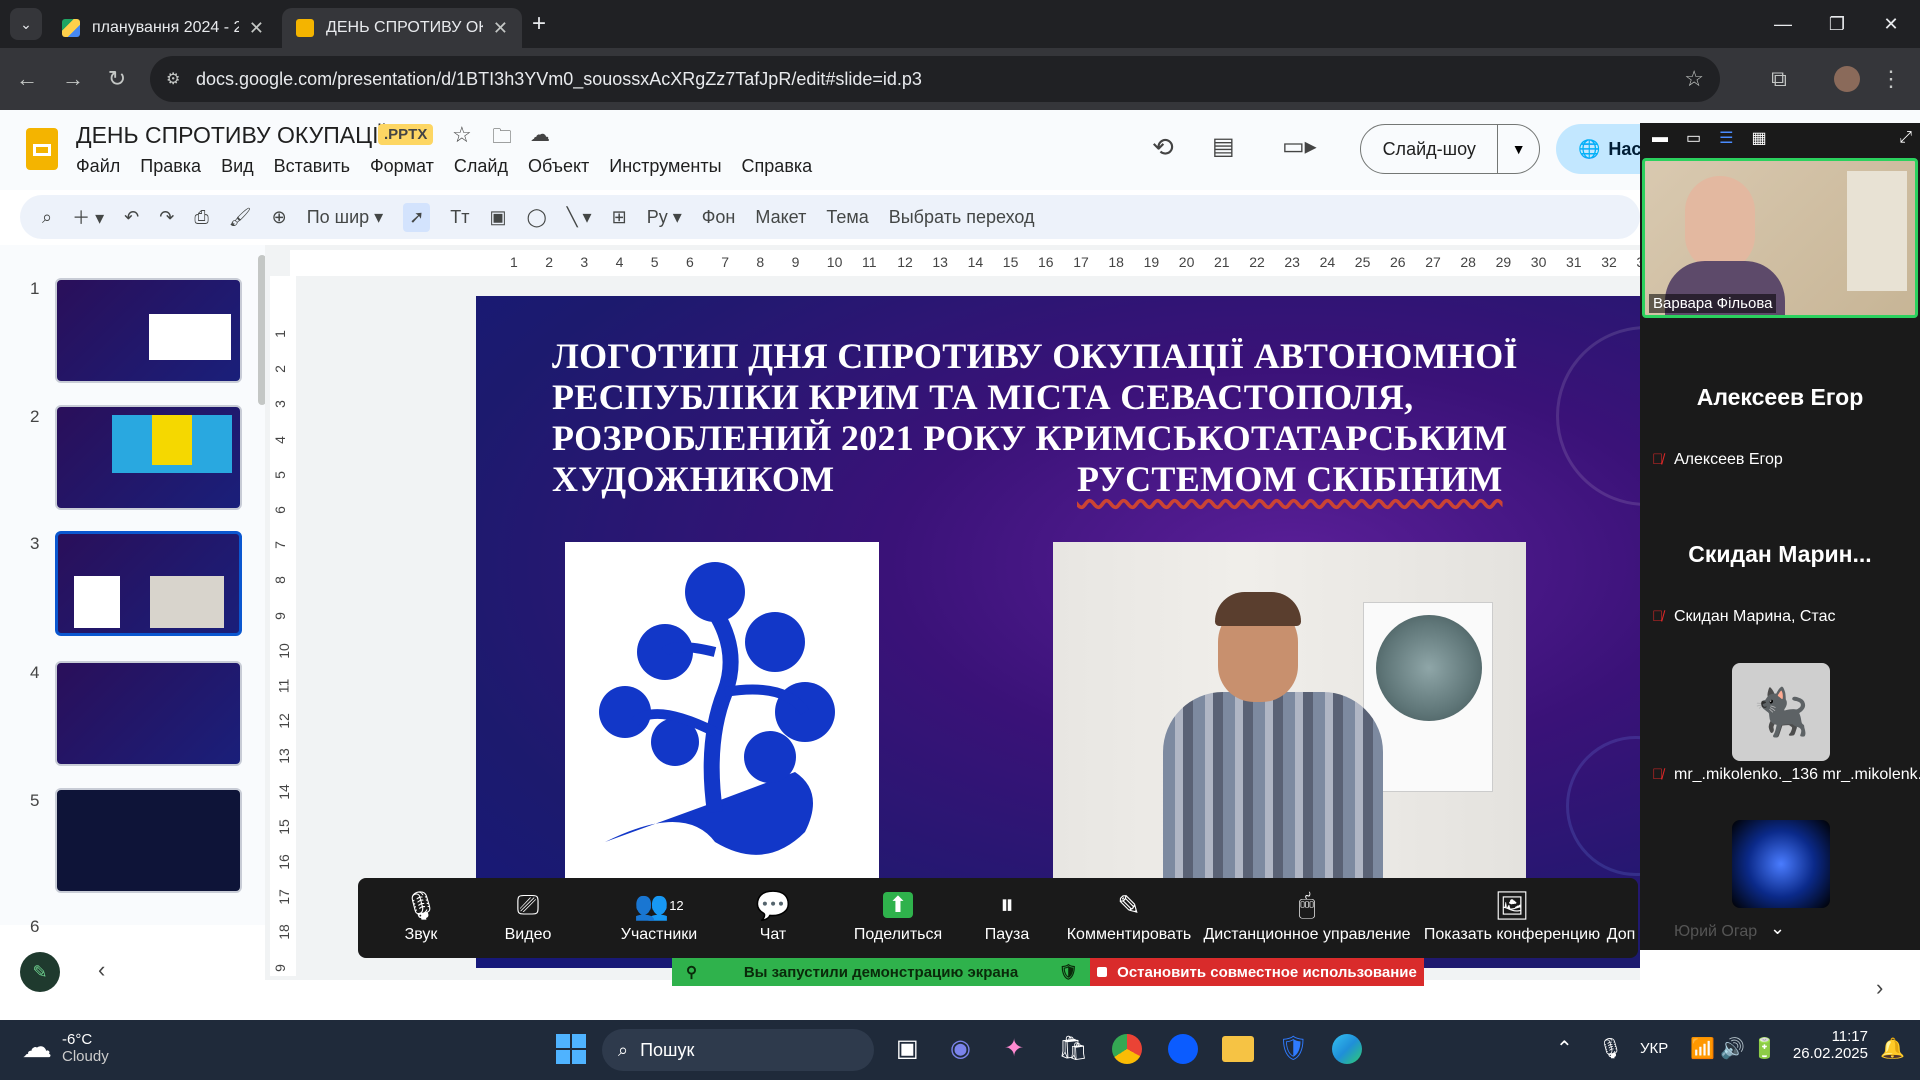 This screenshot has width=1920, height=1080. Describe the element at coordinates (1307, 914) in the screenshot. I see `remote-control-button: 🖱 Дистанционное управление` at that location.